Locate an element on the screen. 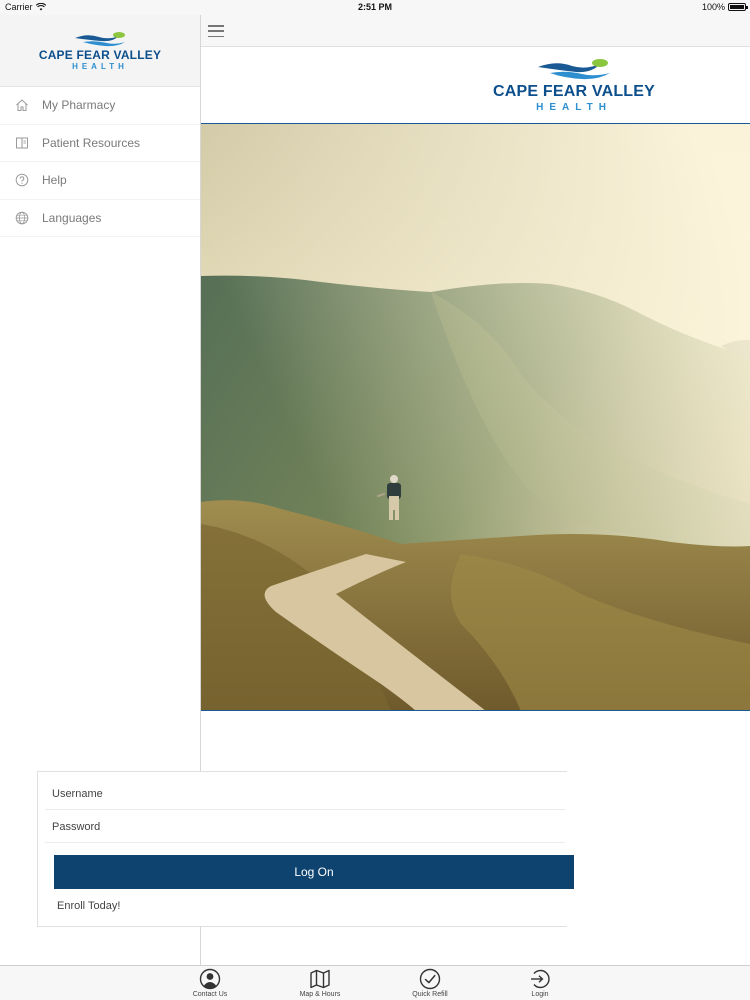 Image resolution: width=750 pixels, height=1000 pixels. globe-icon is located at coordinates (22, 218).